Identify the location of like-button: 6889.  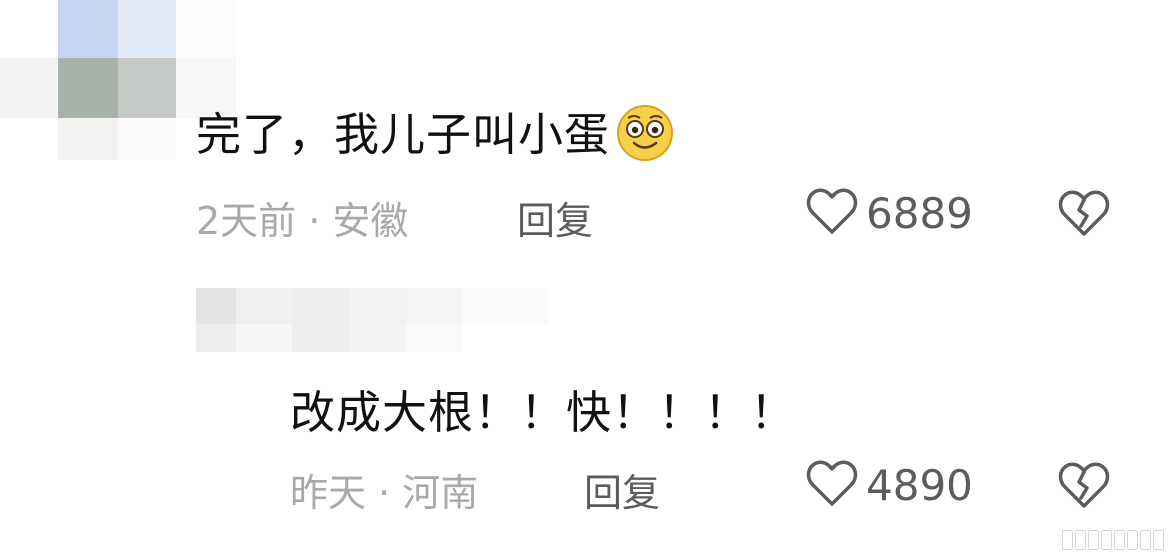
(889, 214).